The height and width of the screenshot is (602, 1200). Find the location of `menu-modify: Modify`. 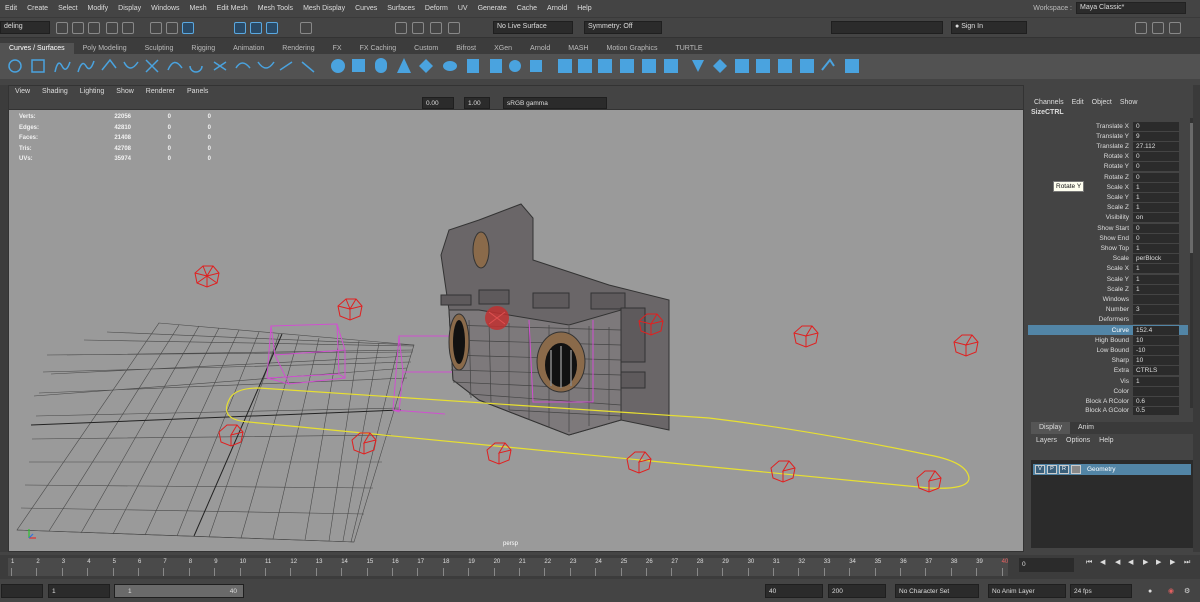

menu-modify: Modify is located at coordinates (98, 8).